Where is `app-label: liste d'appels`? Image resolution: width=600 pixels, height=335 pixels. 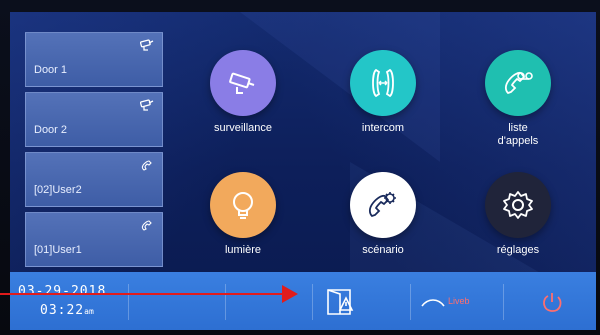 app-label: liste d'appels is located at coordinates (518, 135).